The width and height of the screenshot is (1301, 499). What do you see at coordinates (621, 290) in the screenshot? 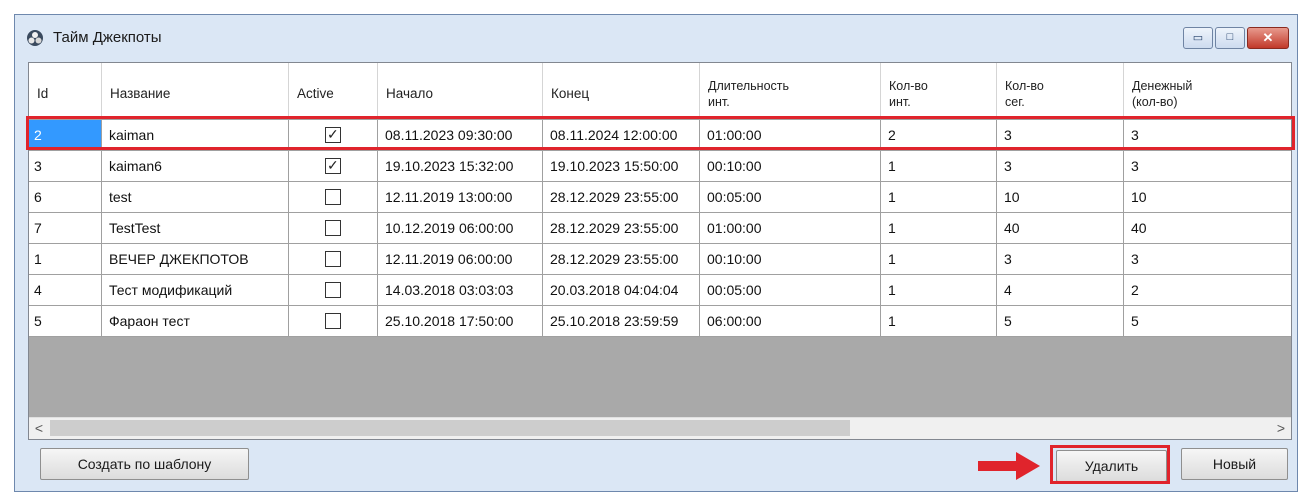
I see `cell-end: 20.03.2018 04:04:04` at bounding box center [621, 290].